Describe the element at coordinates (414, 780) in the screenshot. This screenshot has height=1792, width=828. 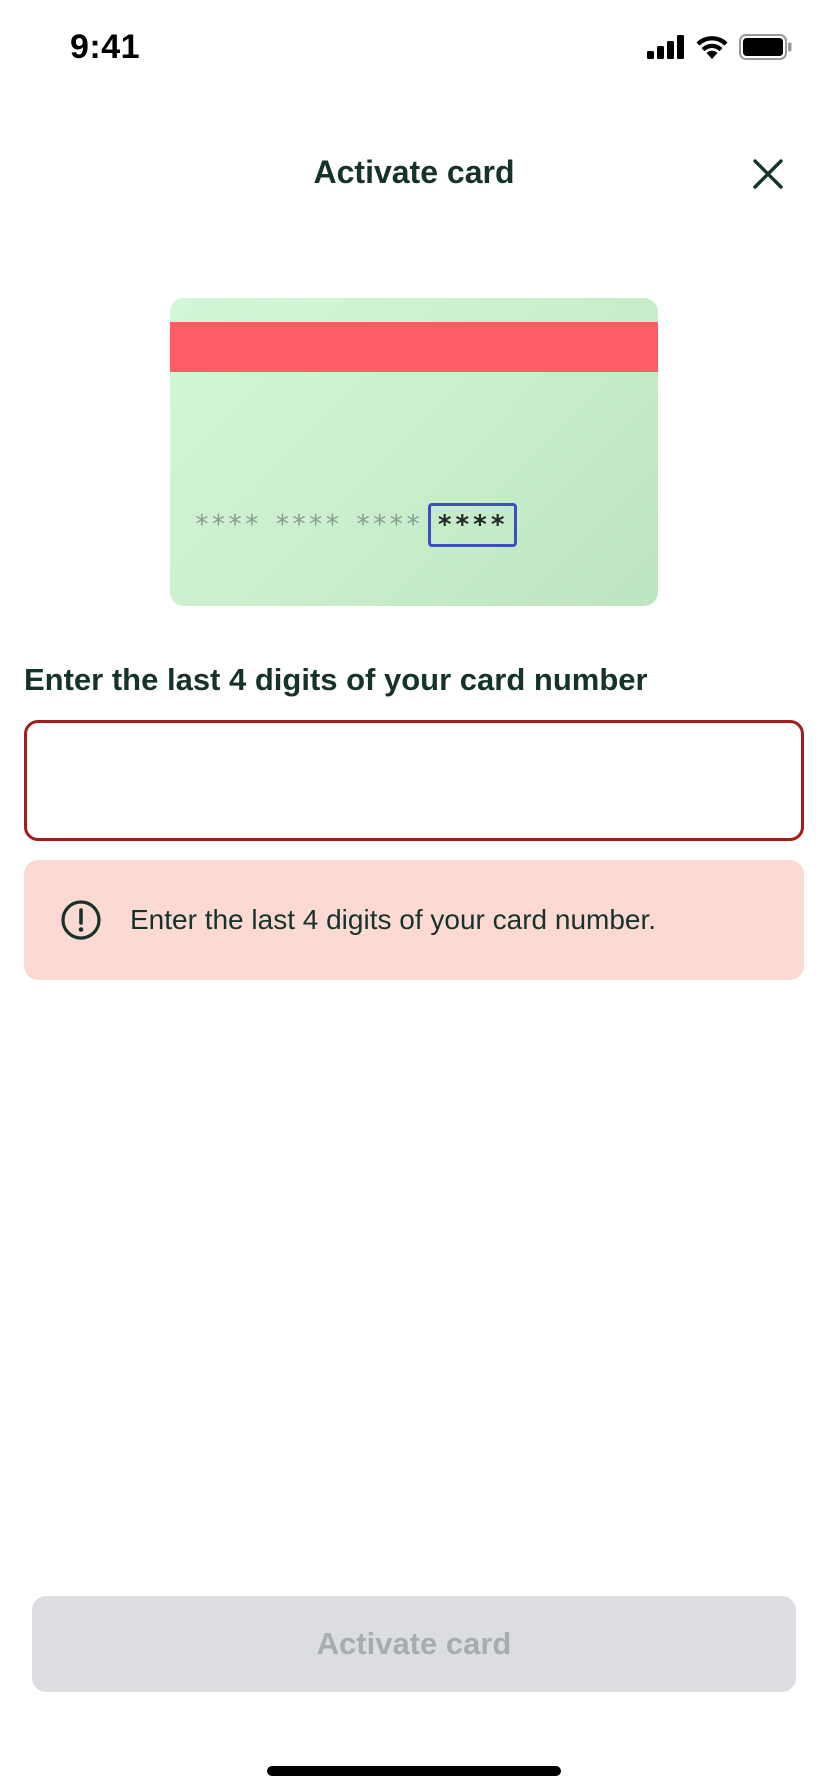
I see `card-digits-input` at that location.